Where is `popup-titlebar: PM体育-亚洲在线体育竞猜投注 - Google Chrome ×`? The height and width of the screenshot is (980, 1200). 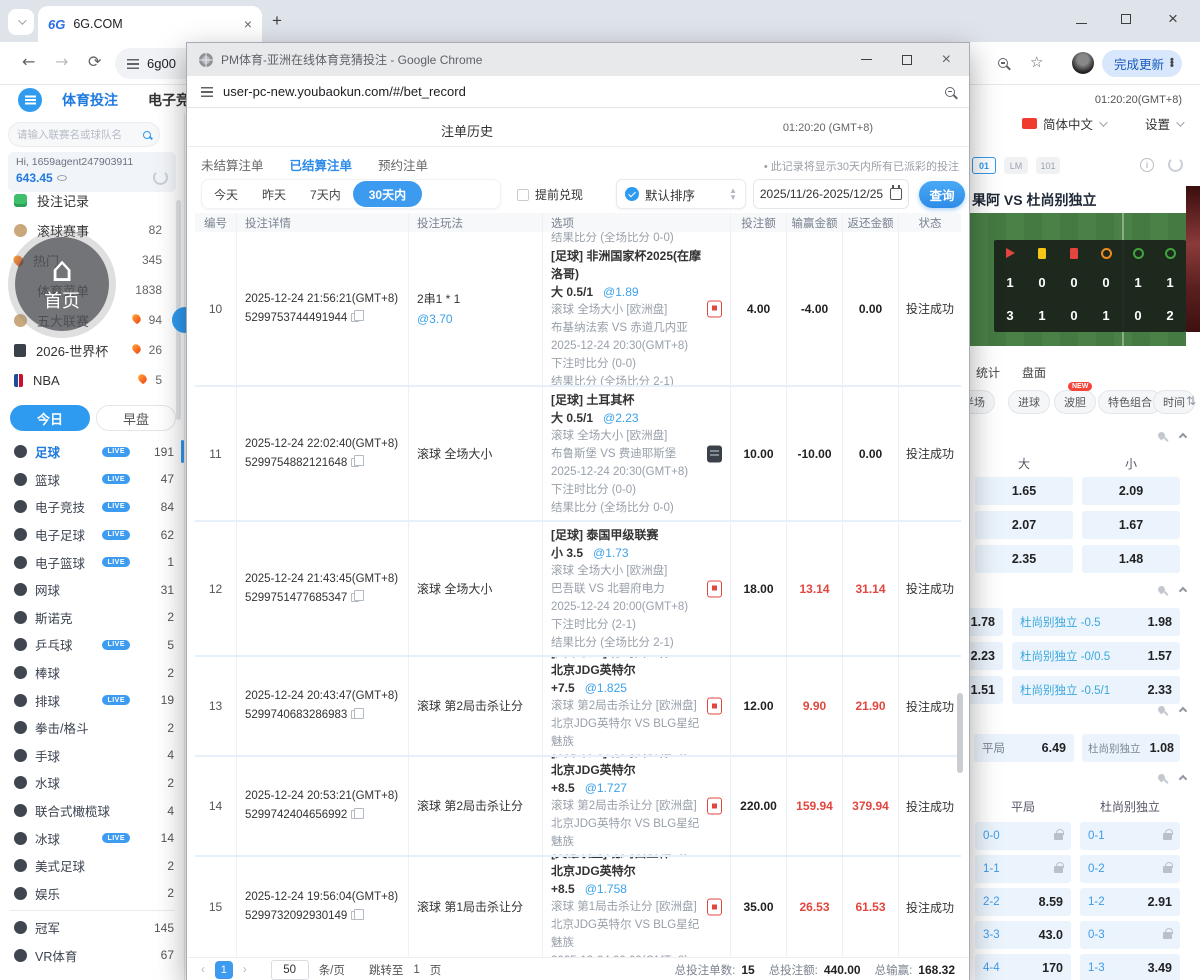 popup-titlebar: PM体育-亚洲在线体育竞猜投注 - Google Chrome × is located at coordinates (578, 59).